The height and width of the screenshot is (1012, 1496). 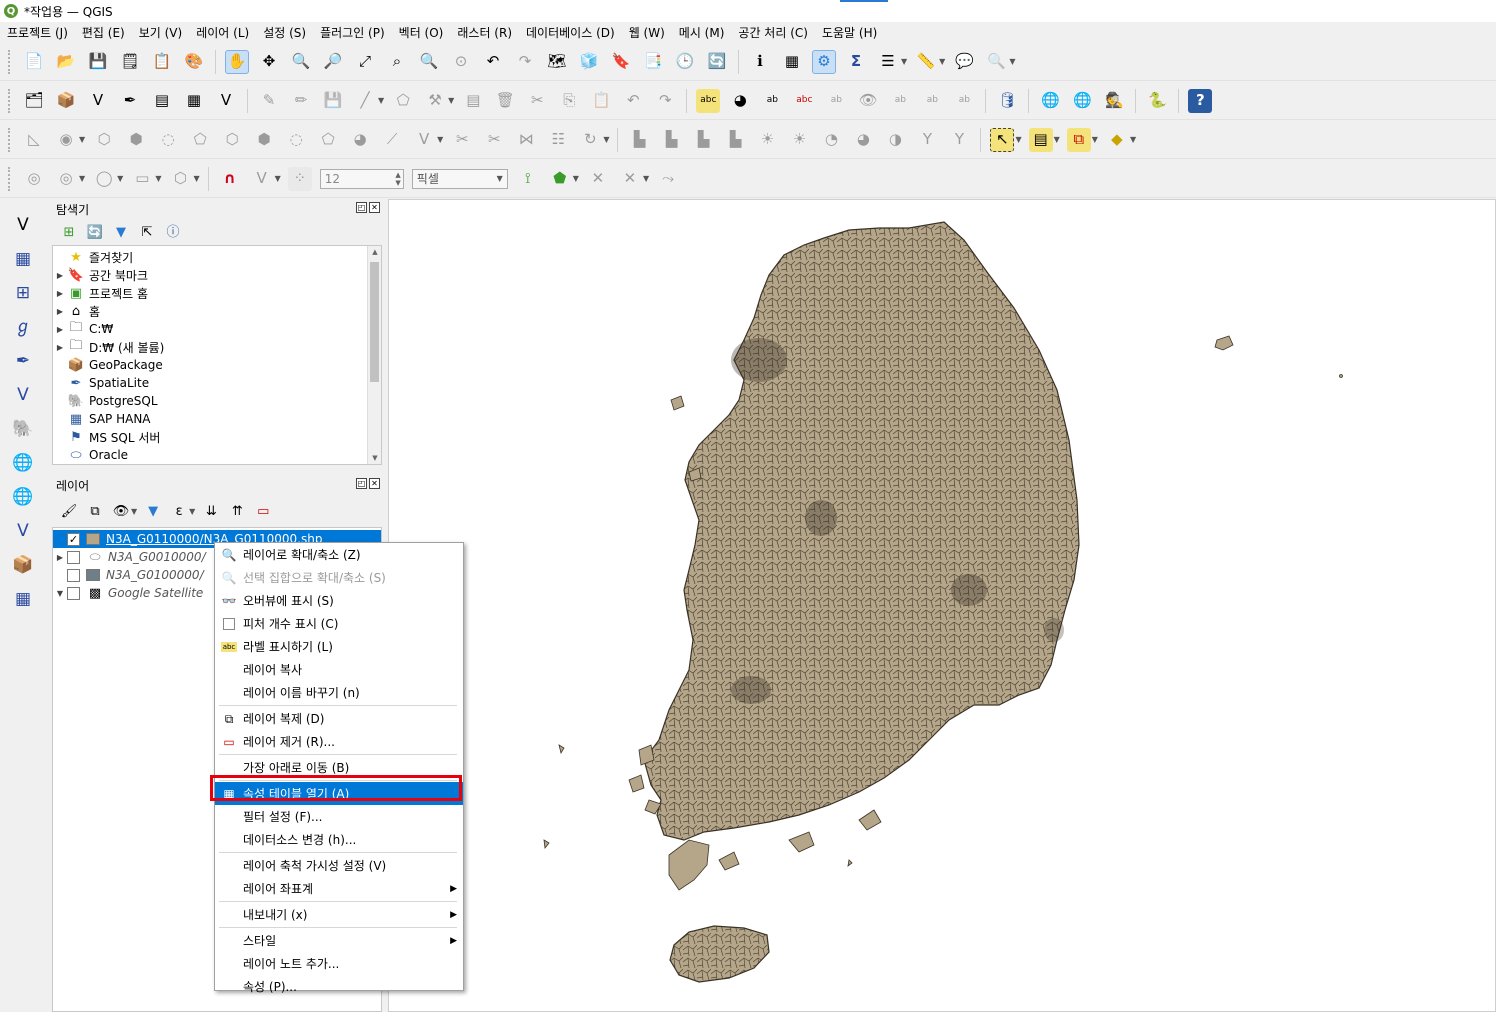 What do you see at coordinates (1007, 101) in the screenshot?
I see `db-manager-icon: 🛢` at bounding box center [1007, 101].